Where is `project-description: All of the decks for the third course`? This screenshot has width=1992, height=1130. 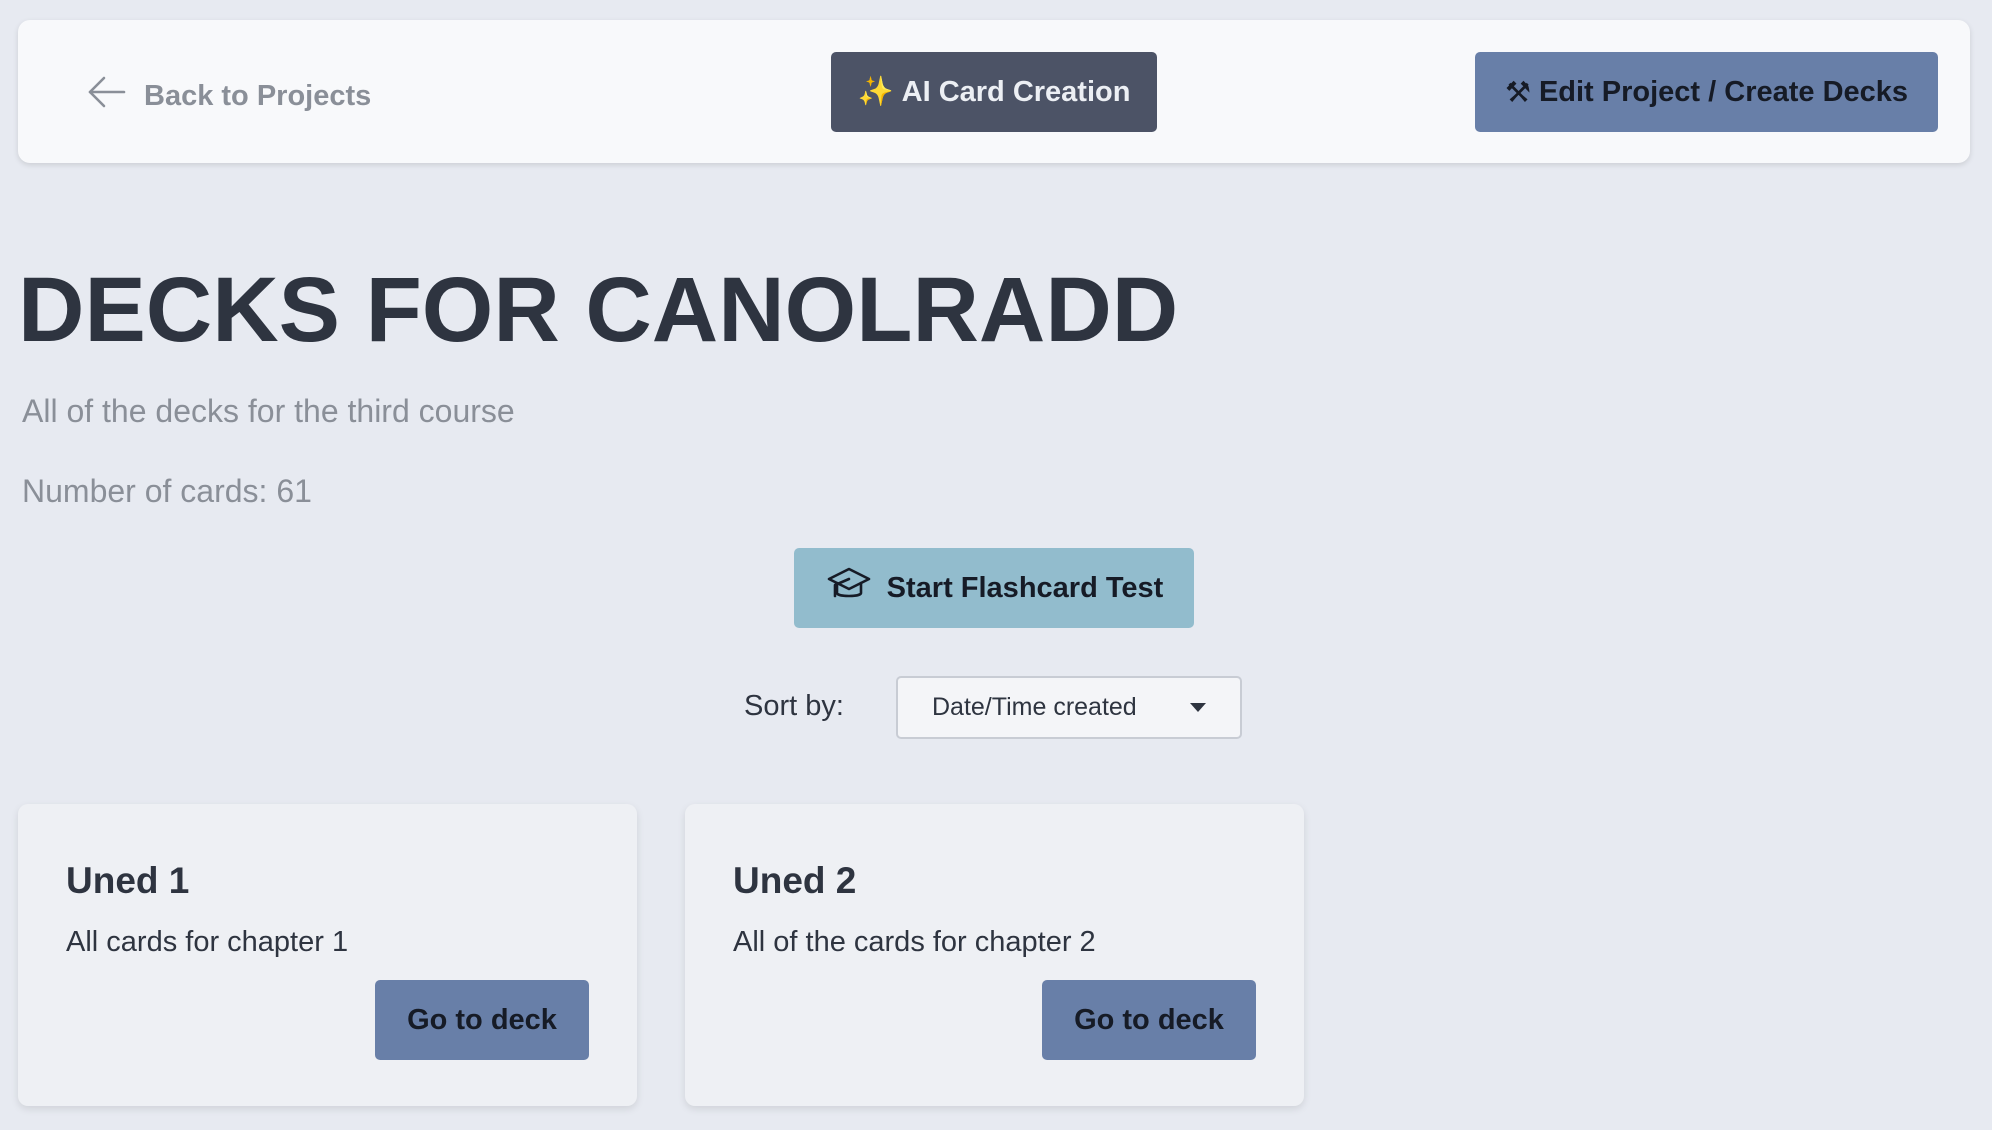
project-description: All of the decks for the third course is located at coordinates (268, 411).